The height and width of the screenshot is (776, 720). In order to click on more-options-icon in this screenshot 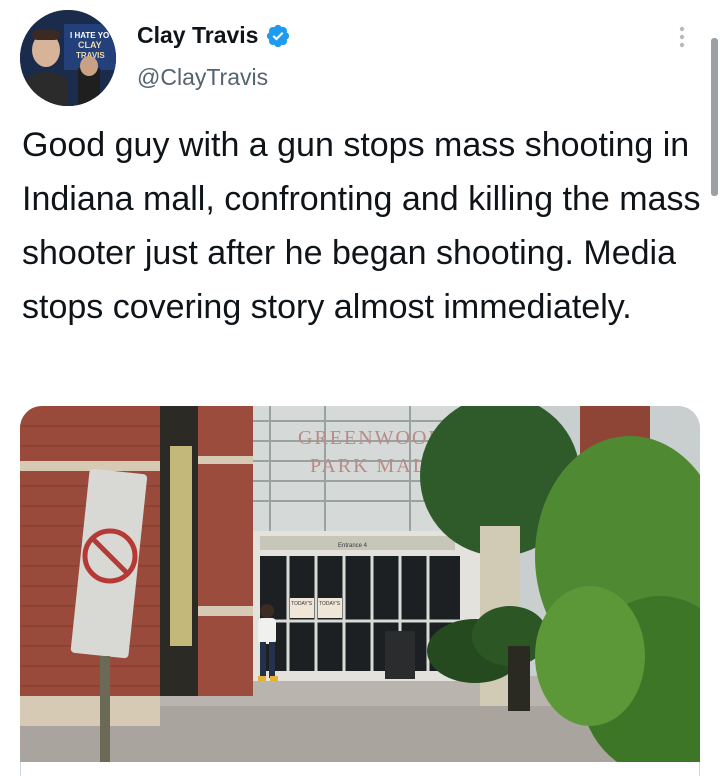, I will do `click(682, 37)`.